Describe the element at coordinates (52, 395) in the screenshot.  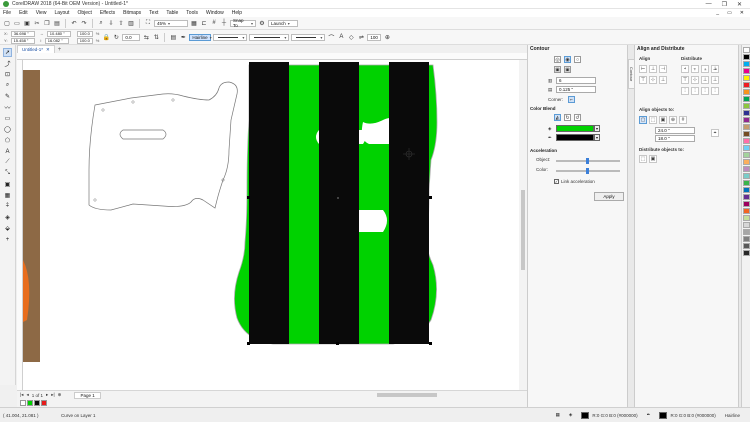
I see `last-page-icon: ▸|` at that location.